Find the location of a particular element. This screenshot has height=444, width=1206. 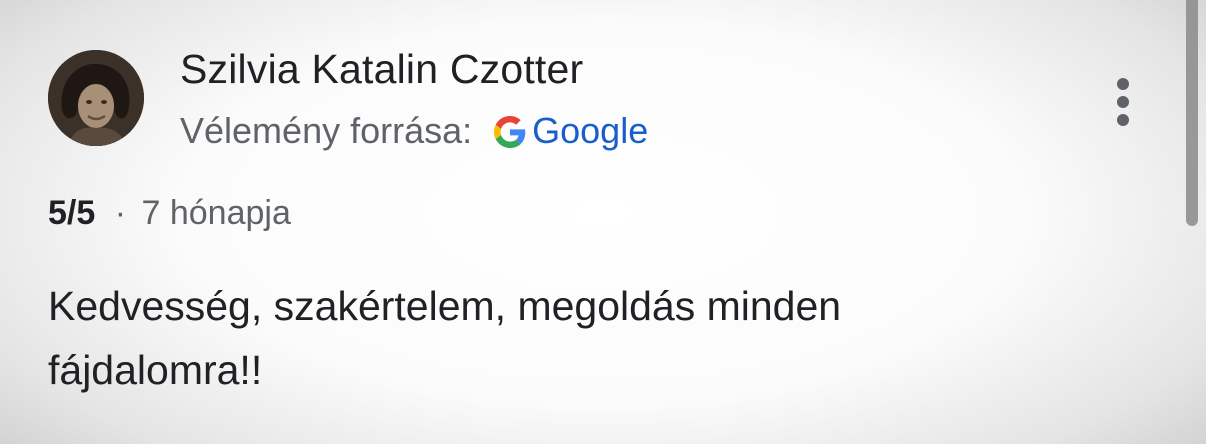

google-source-link: Google is located at coordinates (590, 131).